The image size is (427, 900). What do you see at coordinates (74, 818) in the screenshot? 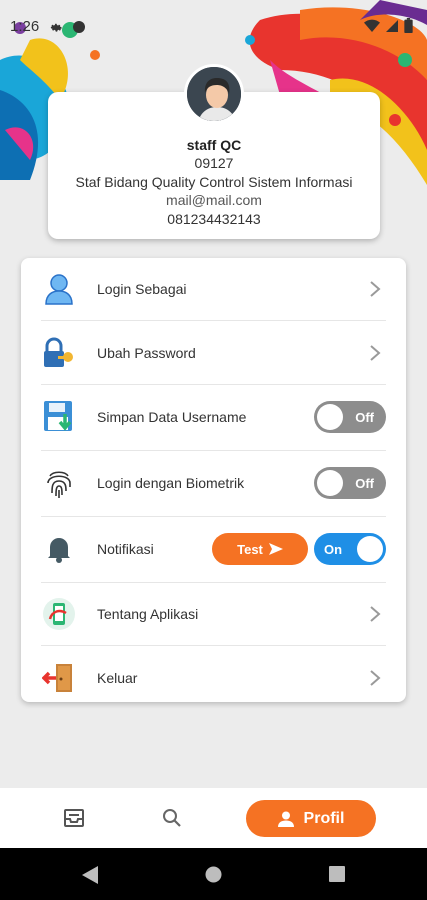
I see `inbox-icon` at bounding box center [74, 818].